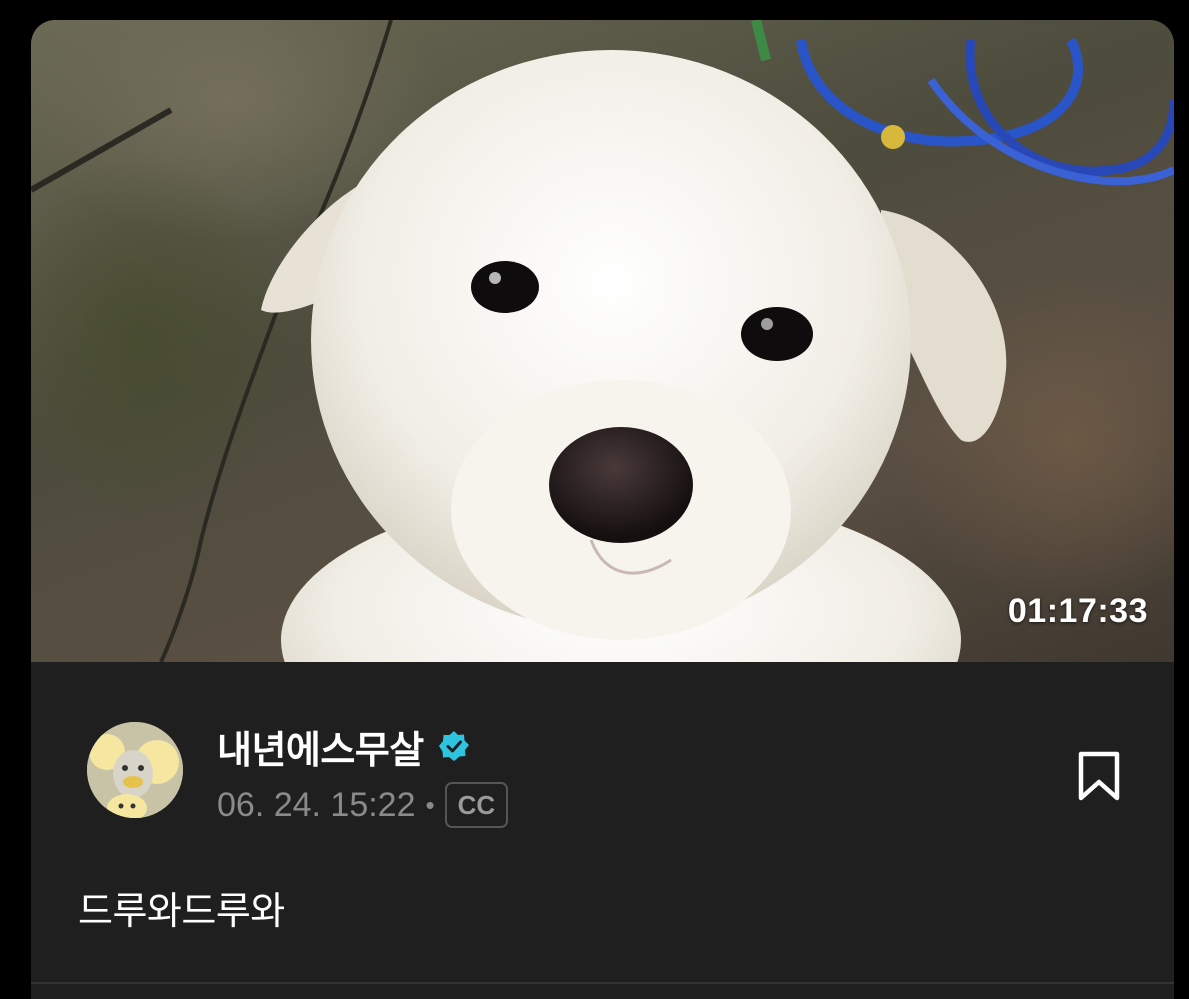  Describe the element at coordinates (316, 804) in the screenshot. I see `post-date: 06. 24. 15:22` at that location.